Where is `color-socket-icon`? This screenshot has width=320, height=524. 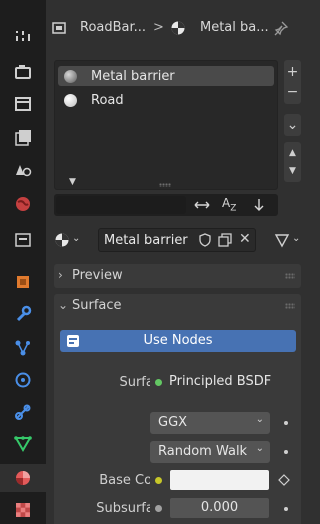
color-socket-icon is located at coordinates (158, 480).